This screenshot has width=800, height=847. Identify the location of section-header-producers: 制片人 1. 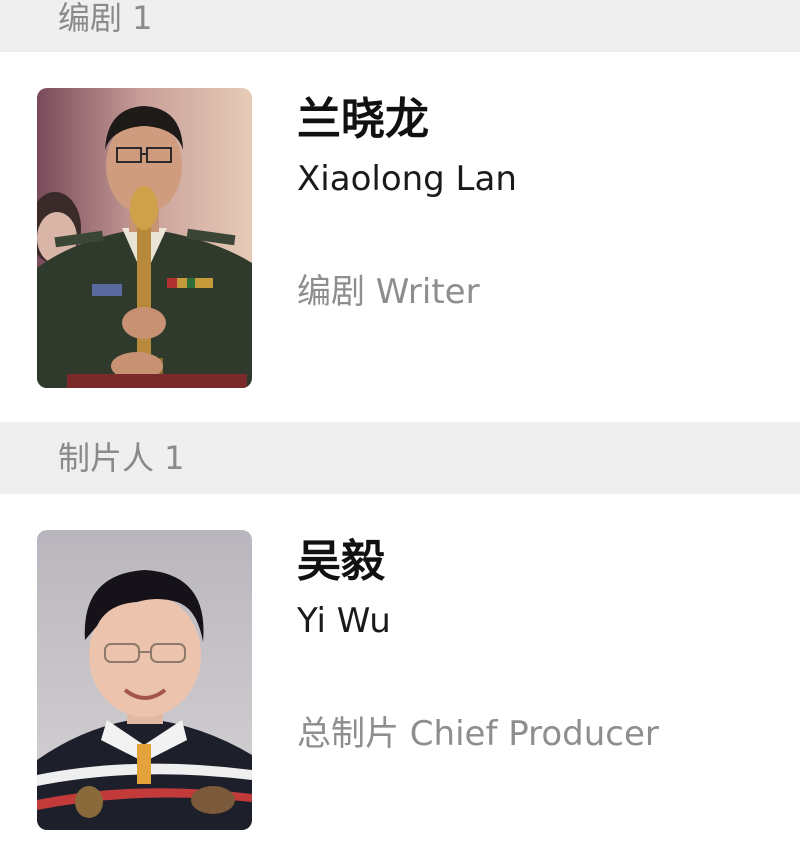
(400, 458).